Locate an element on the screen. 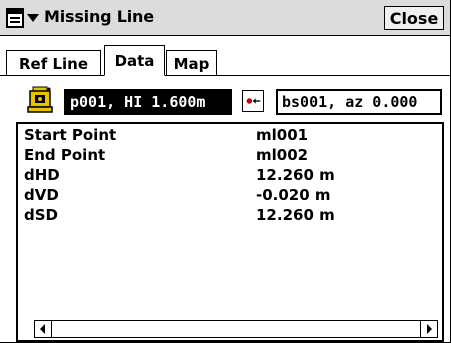  item-label: End Point is located at coordinates (65, 155).